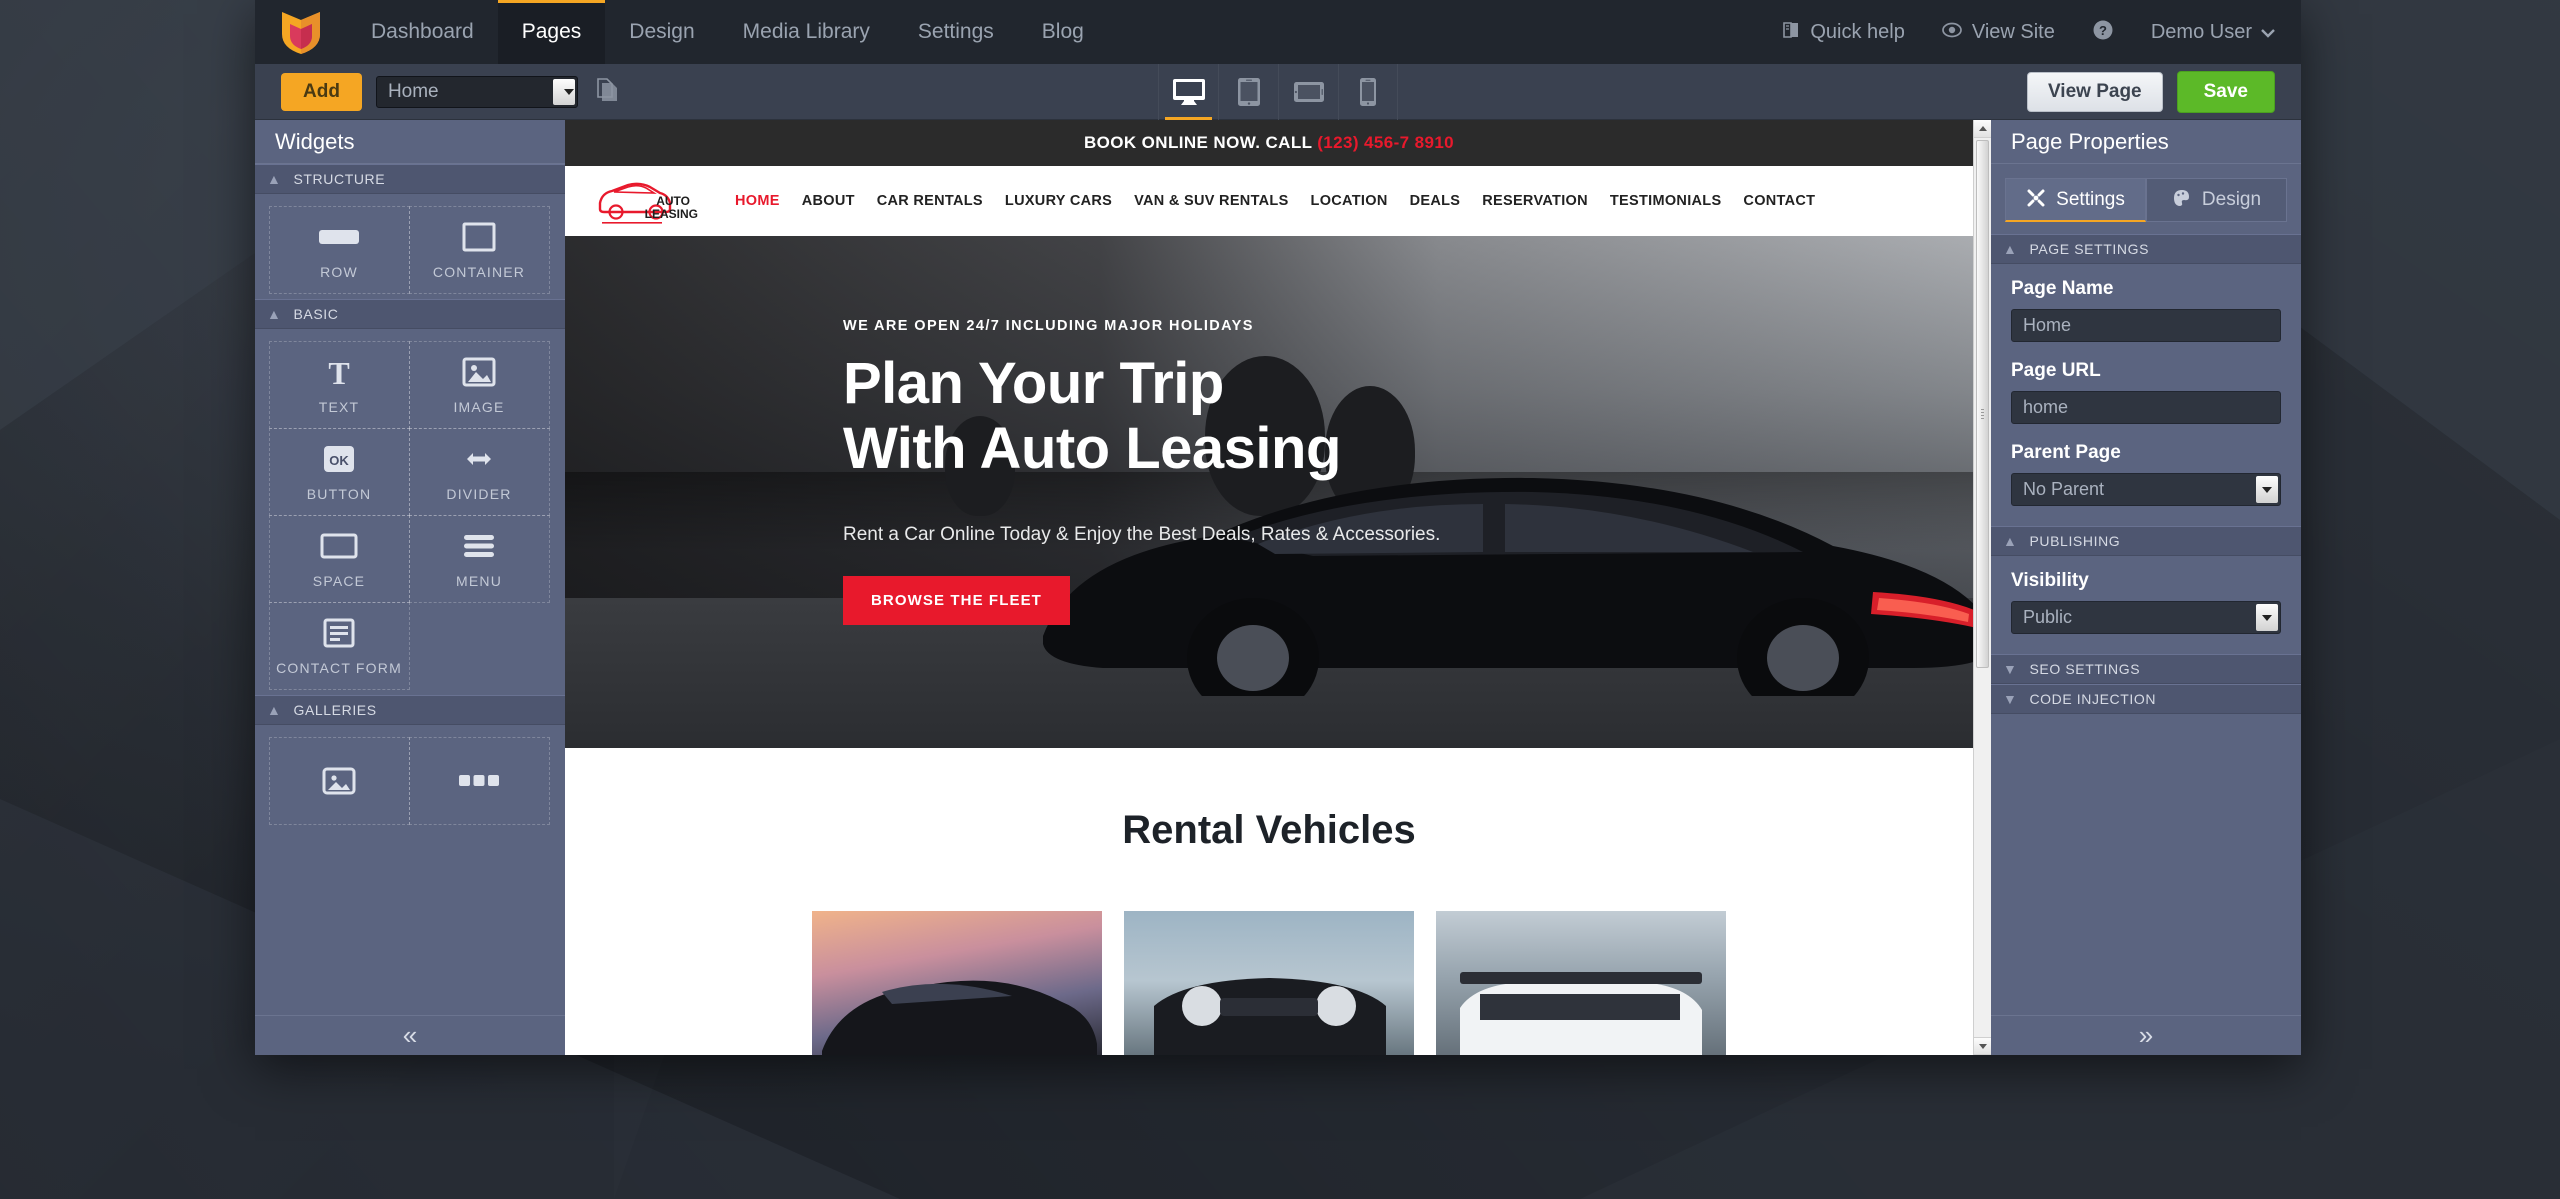 The height and width of the screenshot is (1199, 2560). I want to click on site-logo: AUTO LEASING, so click(650, 201).